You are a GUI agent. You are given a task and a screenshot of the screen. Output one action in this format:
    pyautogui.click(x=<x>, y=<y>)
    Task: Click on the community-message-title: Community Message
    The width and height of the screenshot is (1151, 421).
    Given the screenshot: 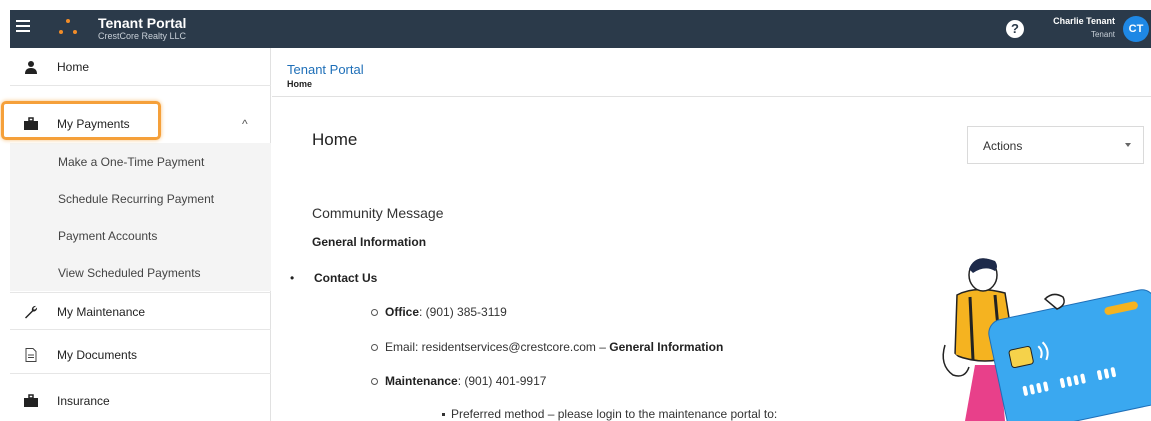 What is the action you would take?
    pyautogui.click(x=378, y=213)
    